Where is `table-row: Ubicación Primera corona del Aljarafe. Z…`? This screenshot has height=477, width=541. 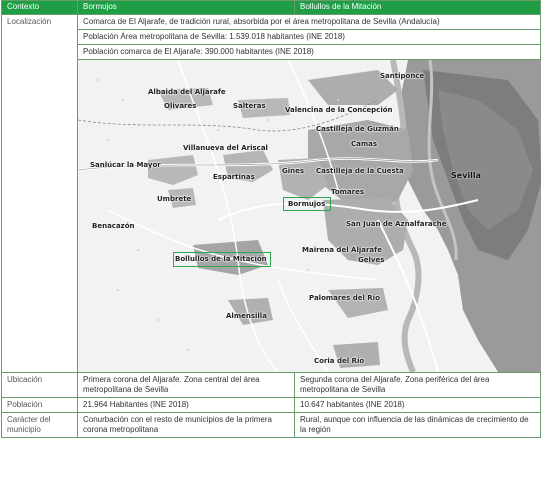
table-row: Ubicación Primera corona del Aljarafe. Z… is located at coordinates (271, 385).